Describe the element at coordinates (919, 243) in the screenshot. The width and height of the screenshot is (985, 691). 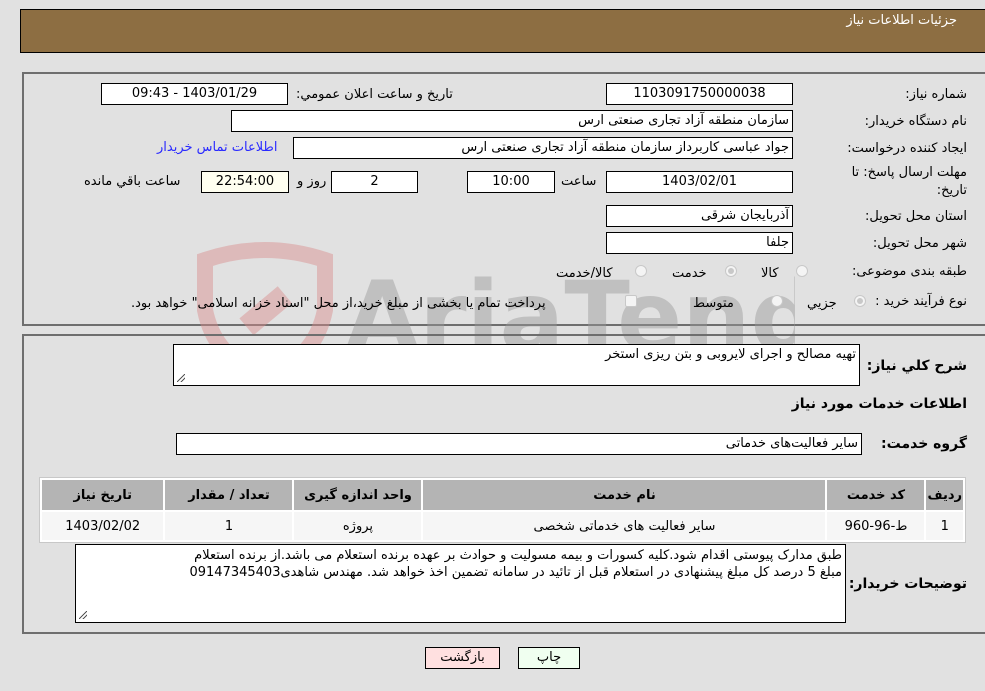
I see `city-label: شهر محل تحویل:` at that location.